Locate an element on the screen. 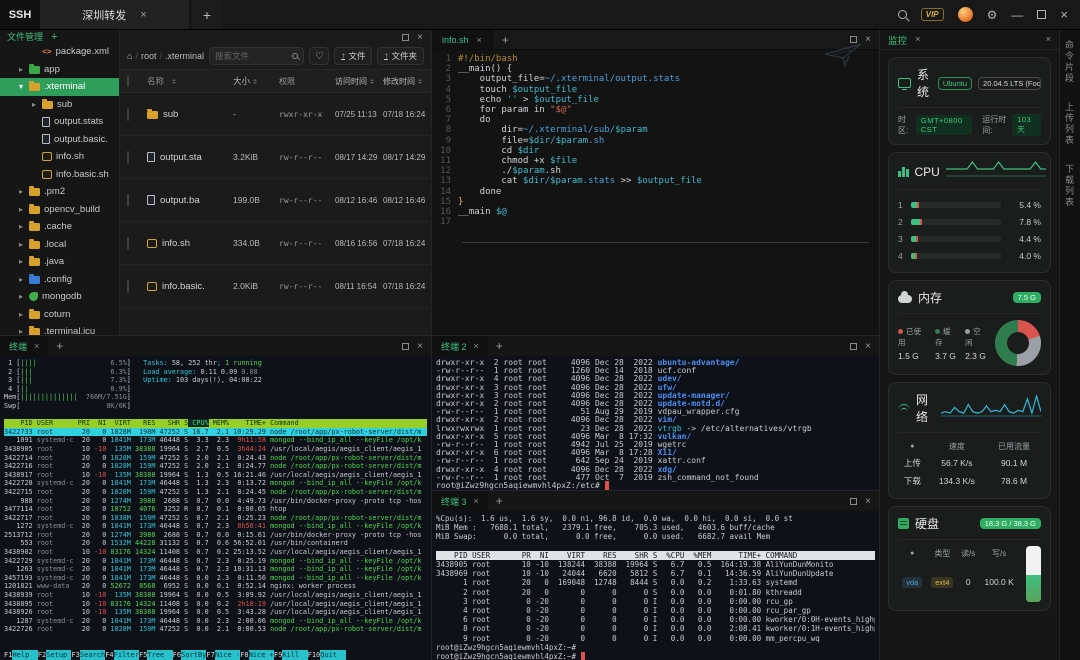 This screenshot has height=660, width=1080. tree-item-output.stats: output.stats is located at coordinates (59, 122).